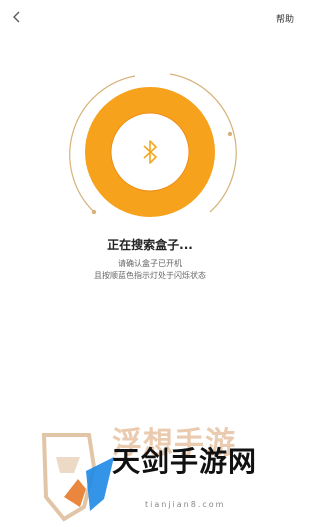 This screenshot has width=320, height=527. I want to click on chevron-left-icon, so click(16, 17).